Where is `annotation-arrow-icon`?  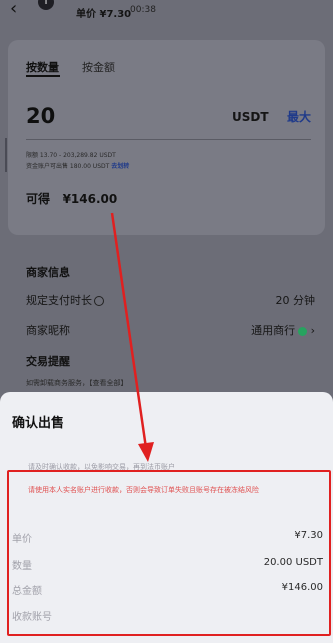
annotation-arrow-icon is located at coordinates (132, 337).